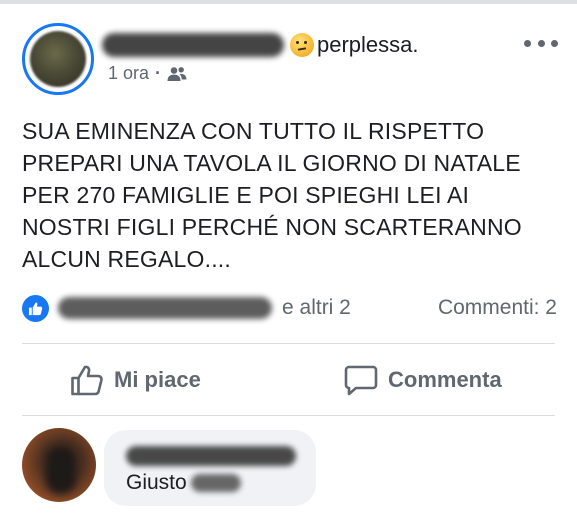 The width and height of the screenshot is (577, 516). Describe the element at coordinates (128, 73) in the screenshot. I see `post-timestamp: 1 ora` at that location.